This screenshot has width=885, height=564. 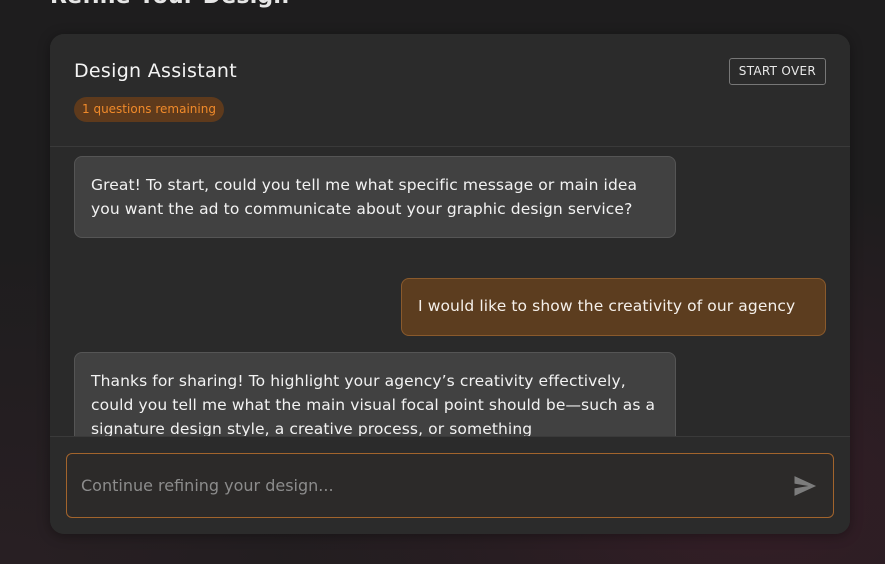 I want to click on composer-field, so click(x=450, y=485).